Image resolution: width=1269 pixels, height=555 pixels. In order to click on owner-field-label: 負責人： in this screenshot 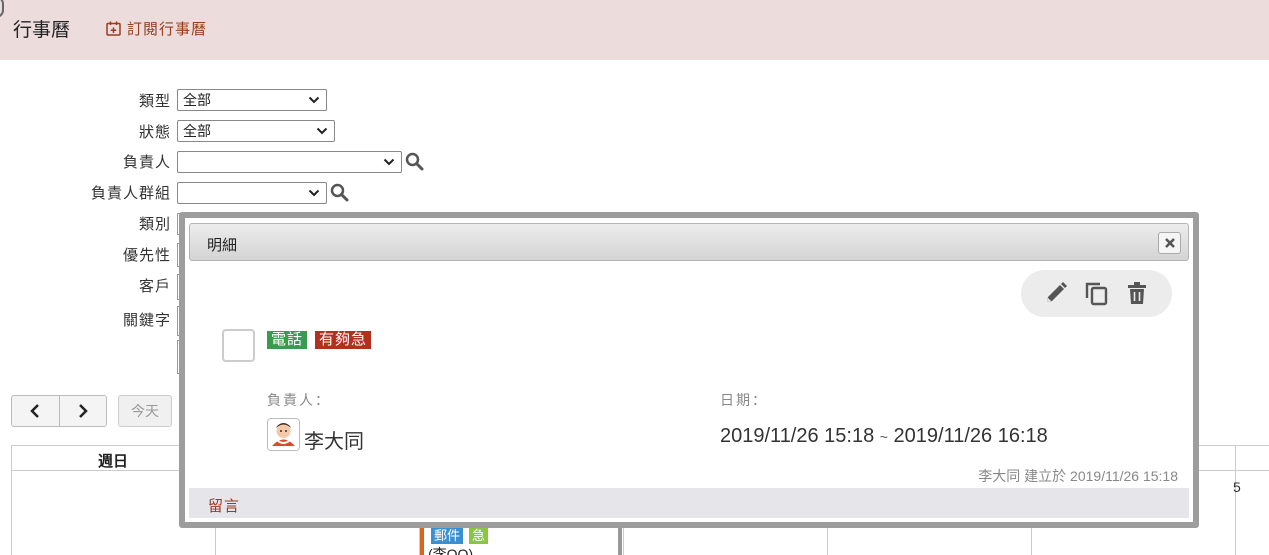, I will do `click(299, 400)`.